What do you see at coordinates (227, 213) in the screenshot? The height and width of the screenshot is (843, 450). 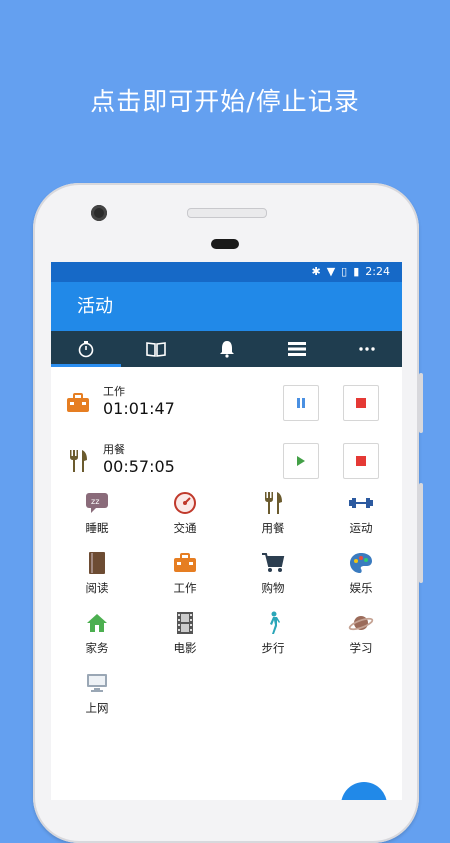 I see `earpiece` at bounding box center [227, 213].